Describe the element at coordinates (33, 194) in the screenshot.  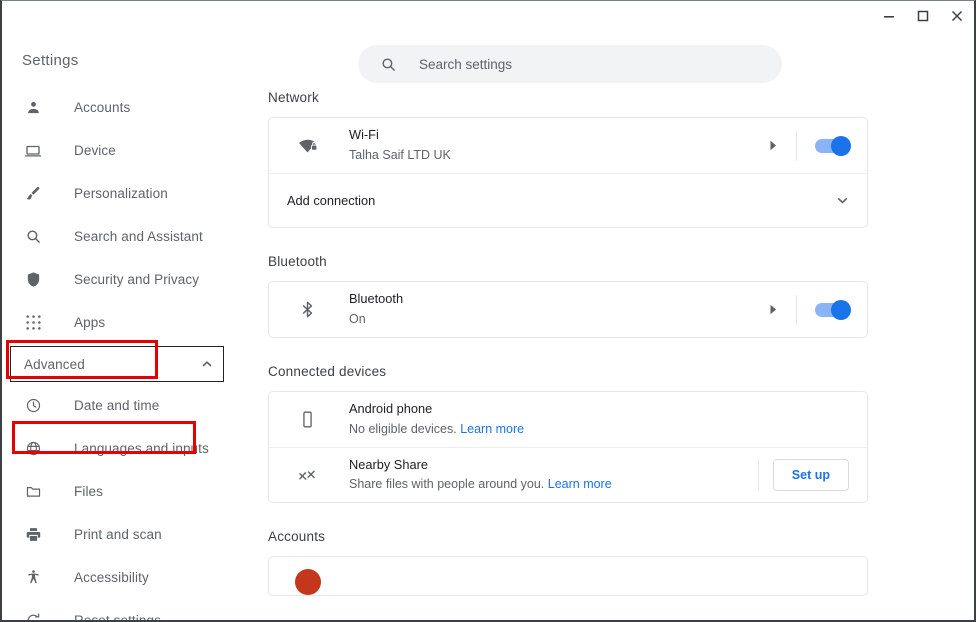
I see `brush-icon` at that location.